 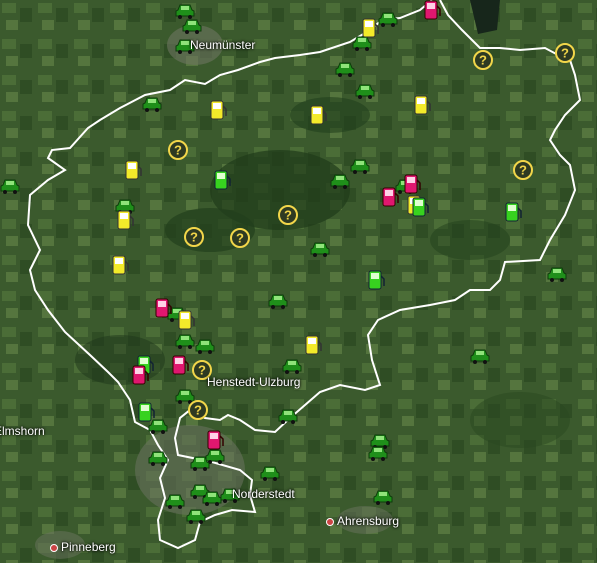 I want to click on label-norderstedt: Norderstedt, so click(x=263, y=494).